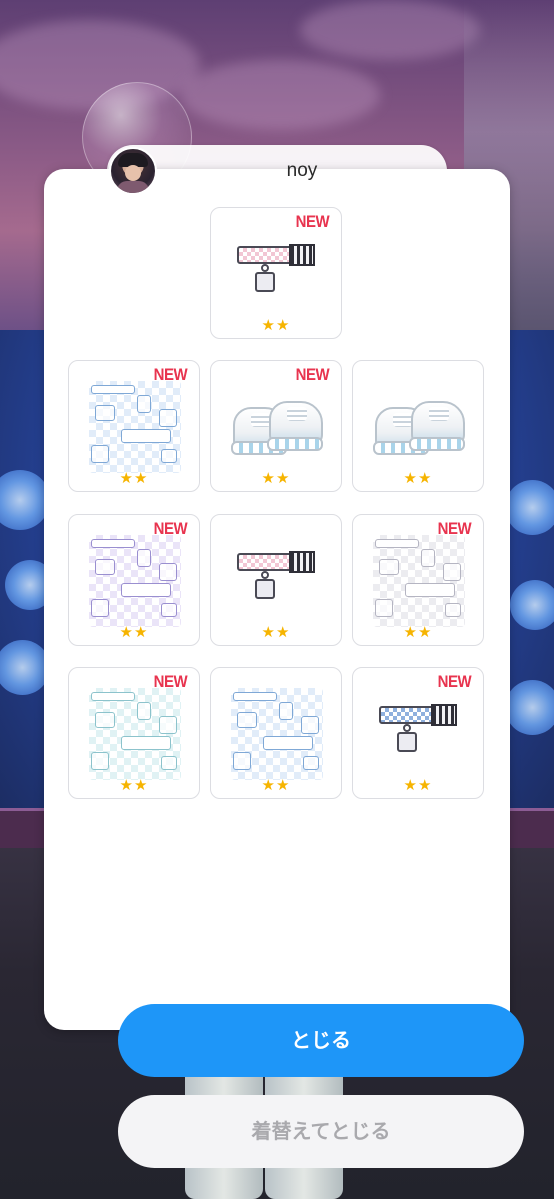  What do you see at coordinates (321, 1040) in the screenshot?
I see `close-button: とじる` at bounding box center [321, 1040].